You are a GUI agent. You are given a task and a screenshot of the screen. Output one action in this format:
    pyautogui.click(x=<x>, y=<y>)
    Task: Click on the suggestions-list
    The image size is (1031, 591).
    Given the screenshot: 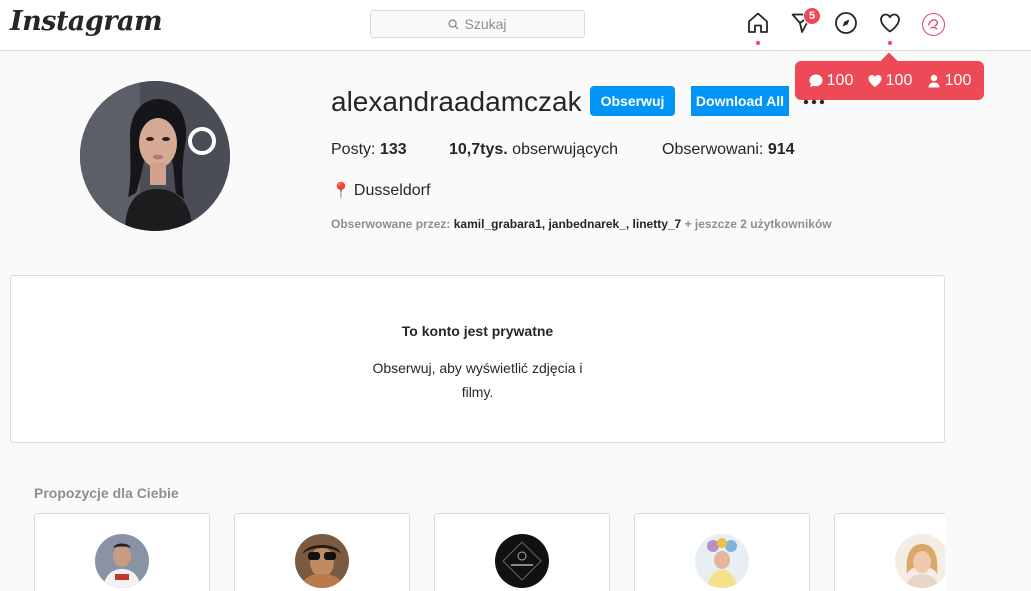 What is the action you would take?
    pyautogui.click(x=489, y=552)
    